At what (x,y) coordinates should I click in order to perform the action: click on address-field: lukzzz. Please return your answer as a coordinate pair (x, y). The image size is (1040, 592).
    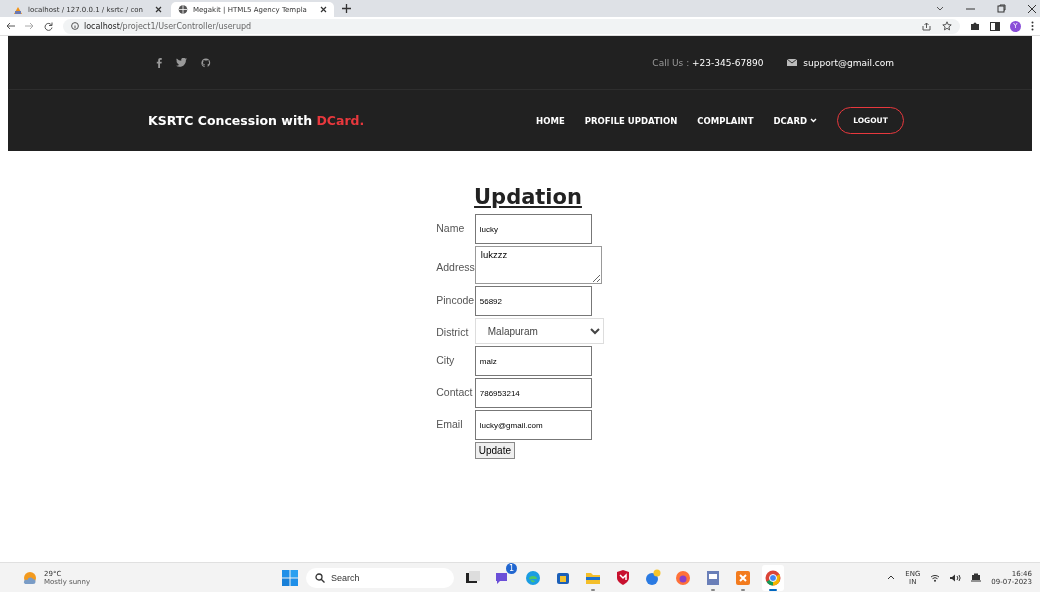
    Looking at the image, I should click on (538, 265).